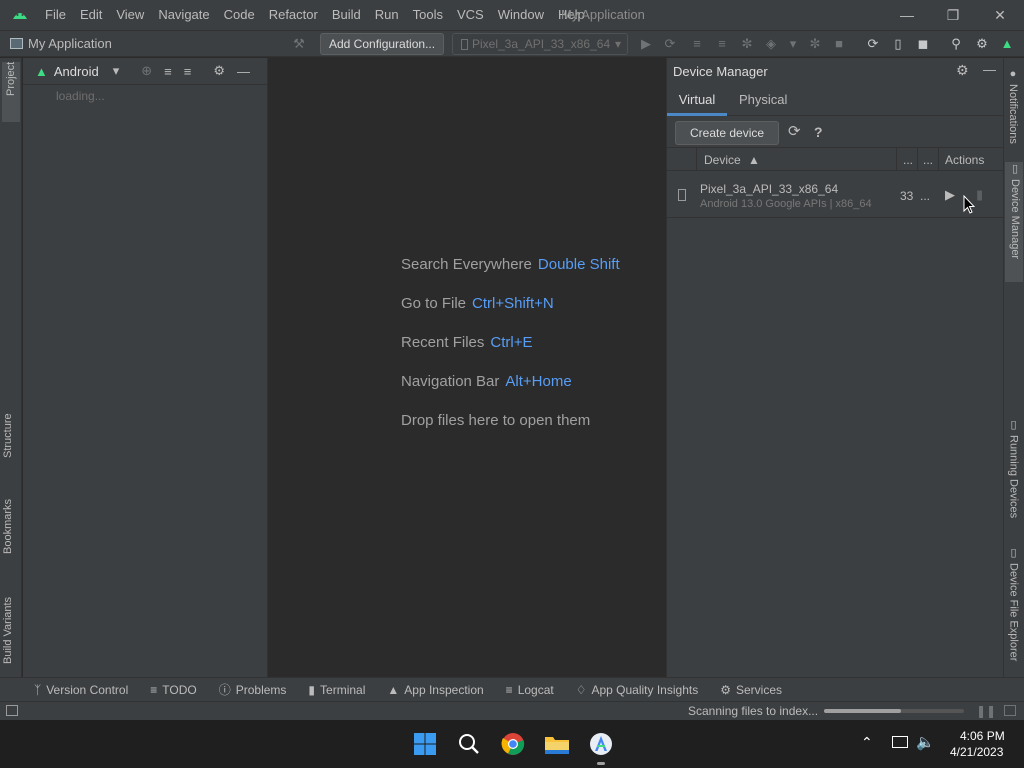 The height and width of the screenshot is (768, 1024). I want to click on tab-app-quality-insights: ♢ App Quality Insights, so click(637, 690).